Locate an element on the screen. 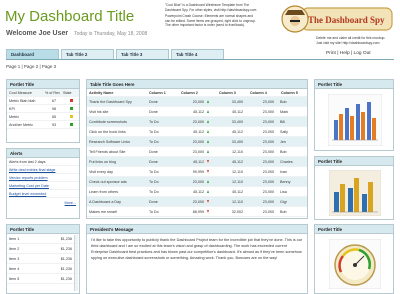 The height and width of the screenshot is (294, 400). value-cell: 99,999 is located at coordinates (198, 171).